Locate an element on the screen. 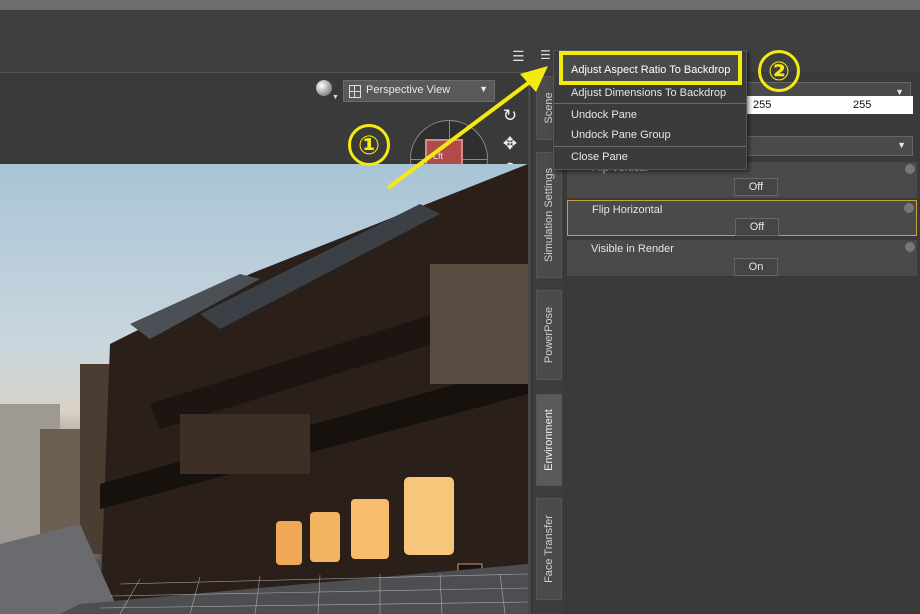  step-1-badge: ① is located at coordinates (369, 145).